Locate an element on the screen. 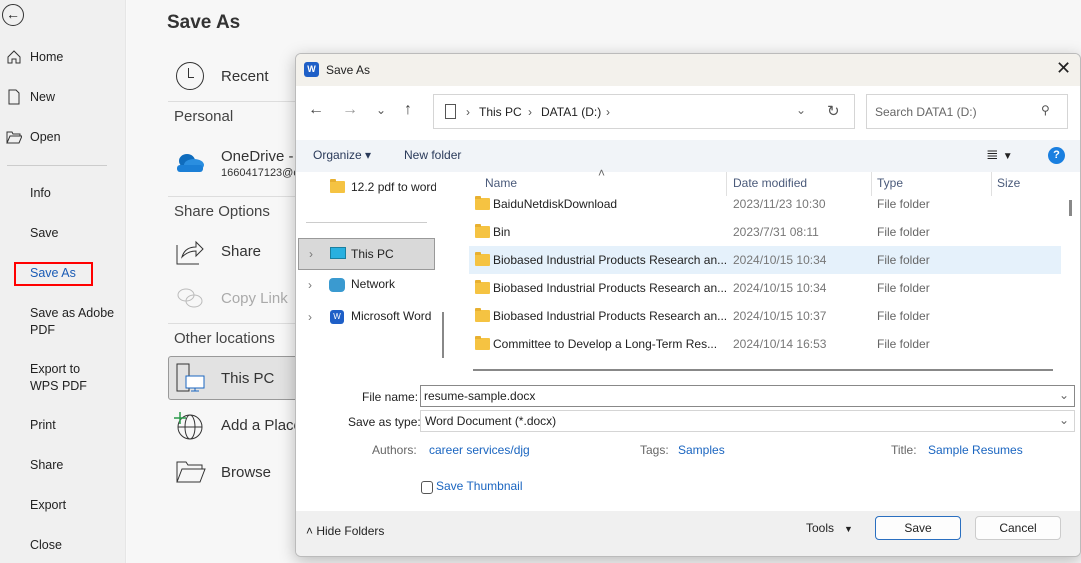 This screenshot has width=1081, height=563. home-icon is located at coordinates (14, 57).